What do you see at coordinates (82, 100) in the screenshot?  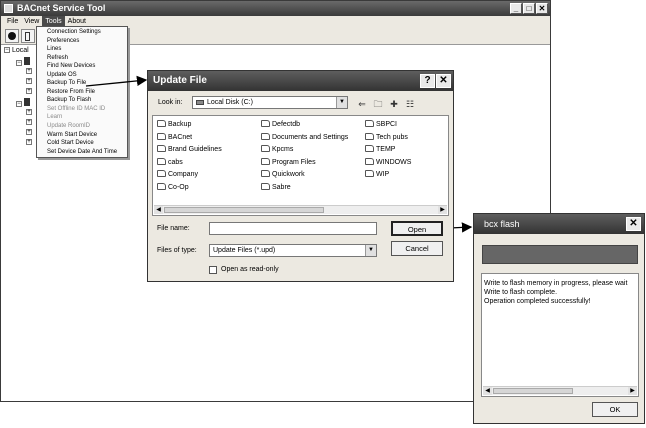 I see `tools-menu-item: Backup To Flash` at bounding box center [82, 100].